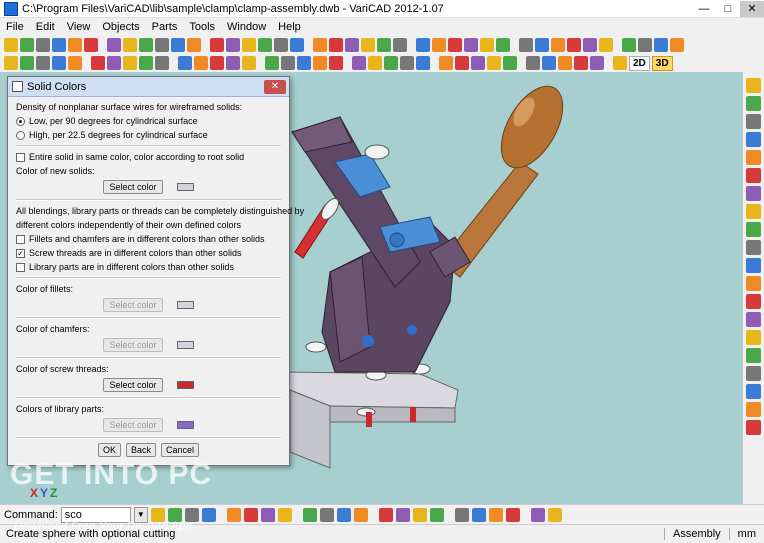 The height and width of the screenshot is (543, 764). Describe the element at coordinates (20, 135) in the screenshot. I see `radio-icon` at that location.